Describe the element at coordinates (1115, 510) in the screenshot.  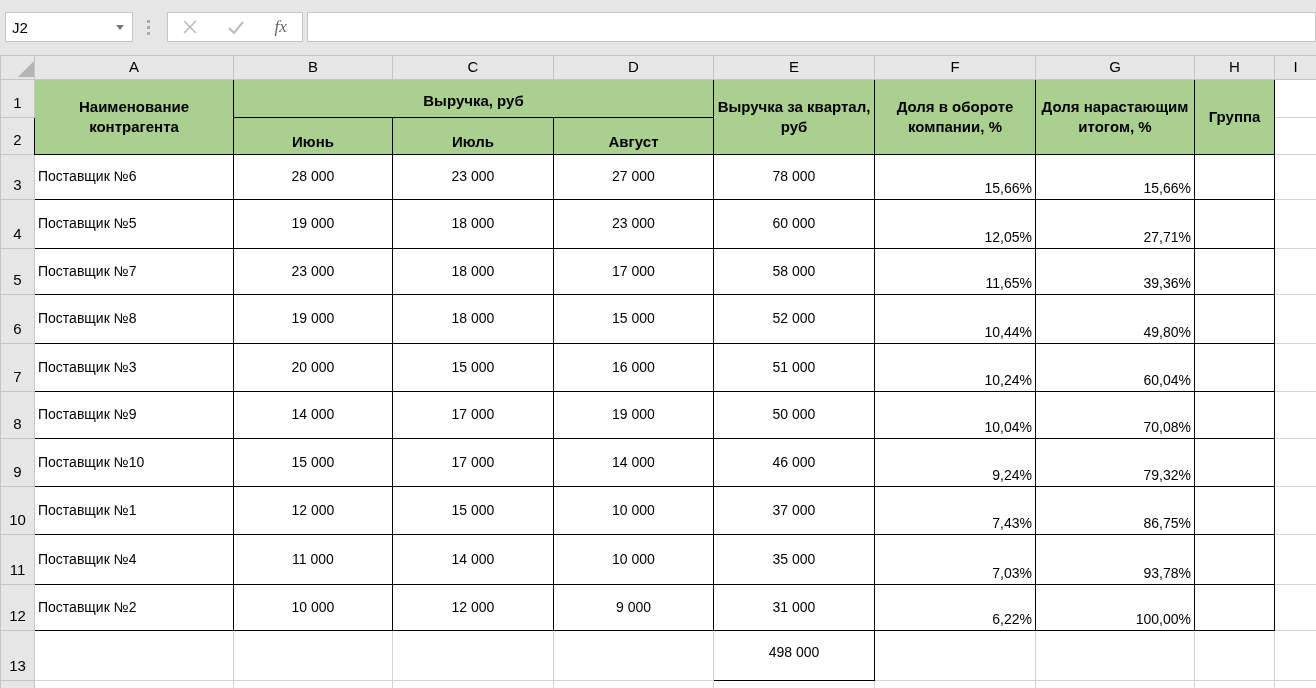
I see `table-cell: 86,75%` at that location.